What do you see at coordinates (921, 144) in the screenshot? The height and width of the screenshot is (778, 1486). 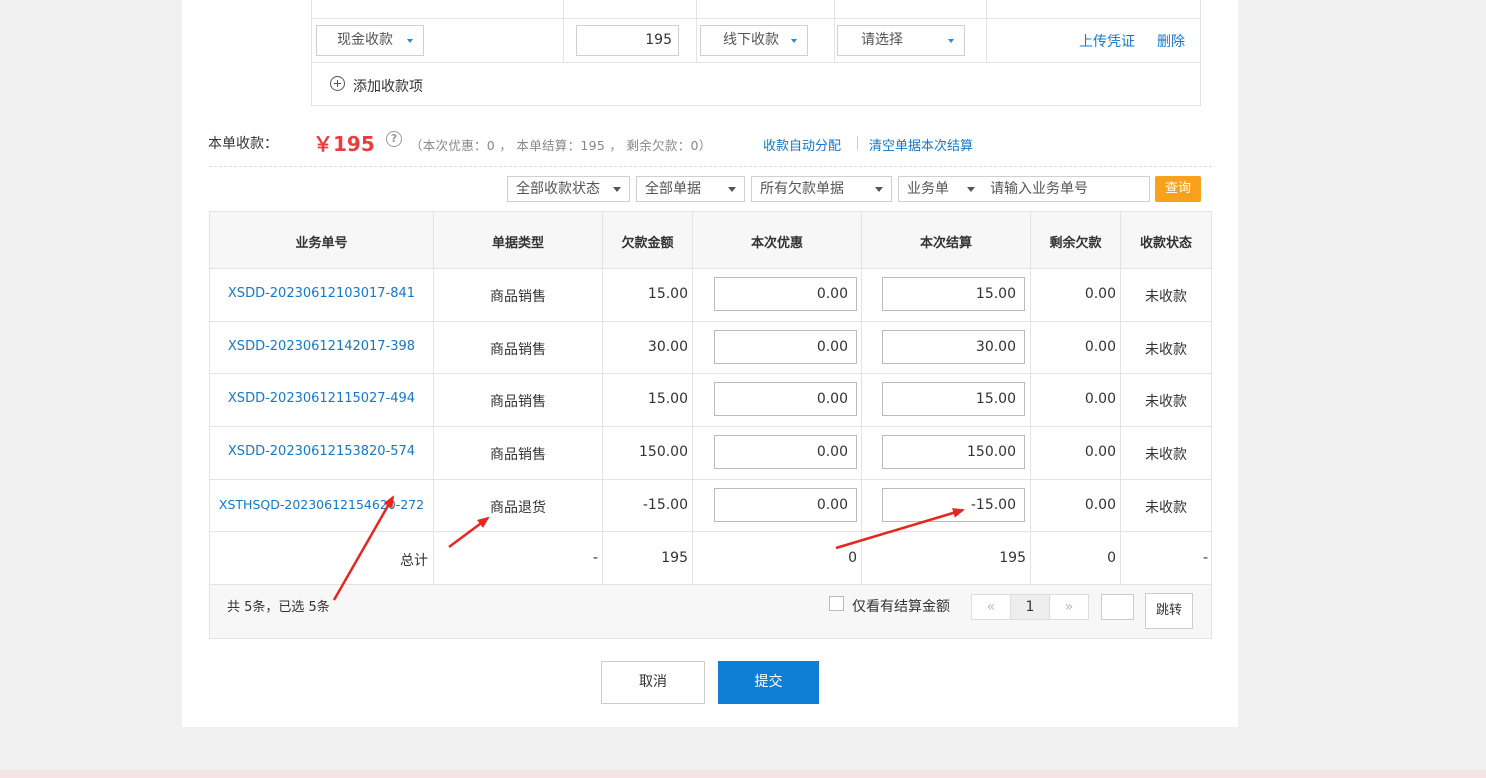 I see `clear-settlement-link: 清空单据本次结算` at bounding box center [921, 144].